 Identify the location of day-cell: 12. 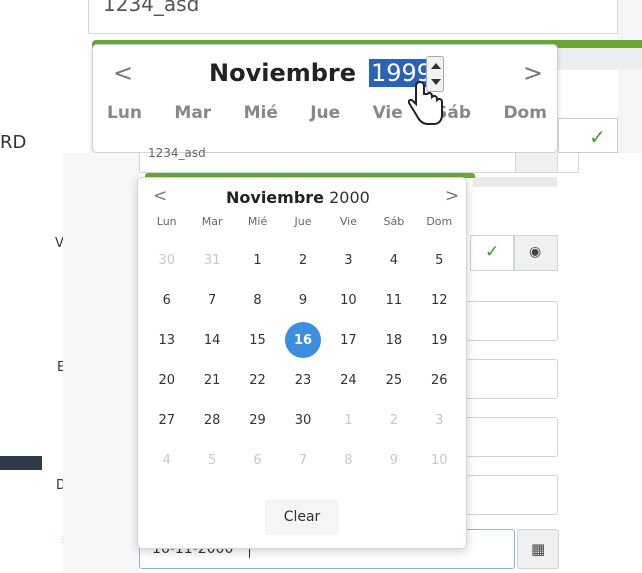
(439, 300).